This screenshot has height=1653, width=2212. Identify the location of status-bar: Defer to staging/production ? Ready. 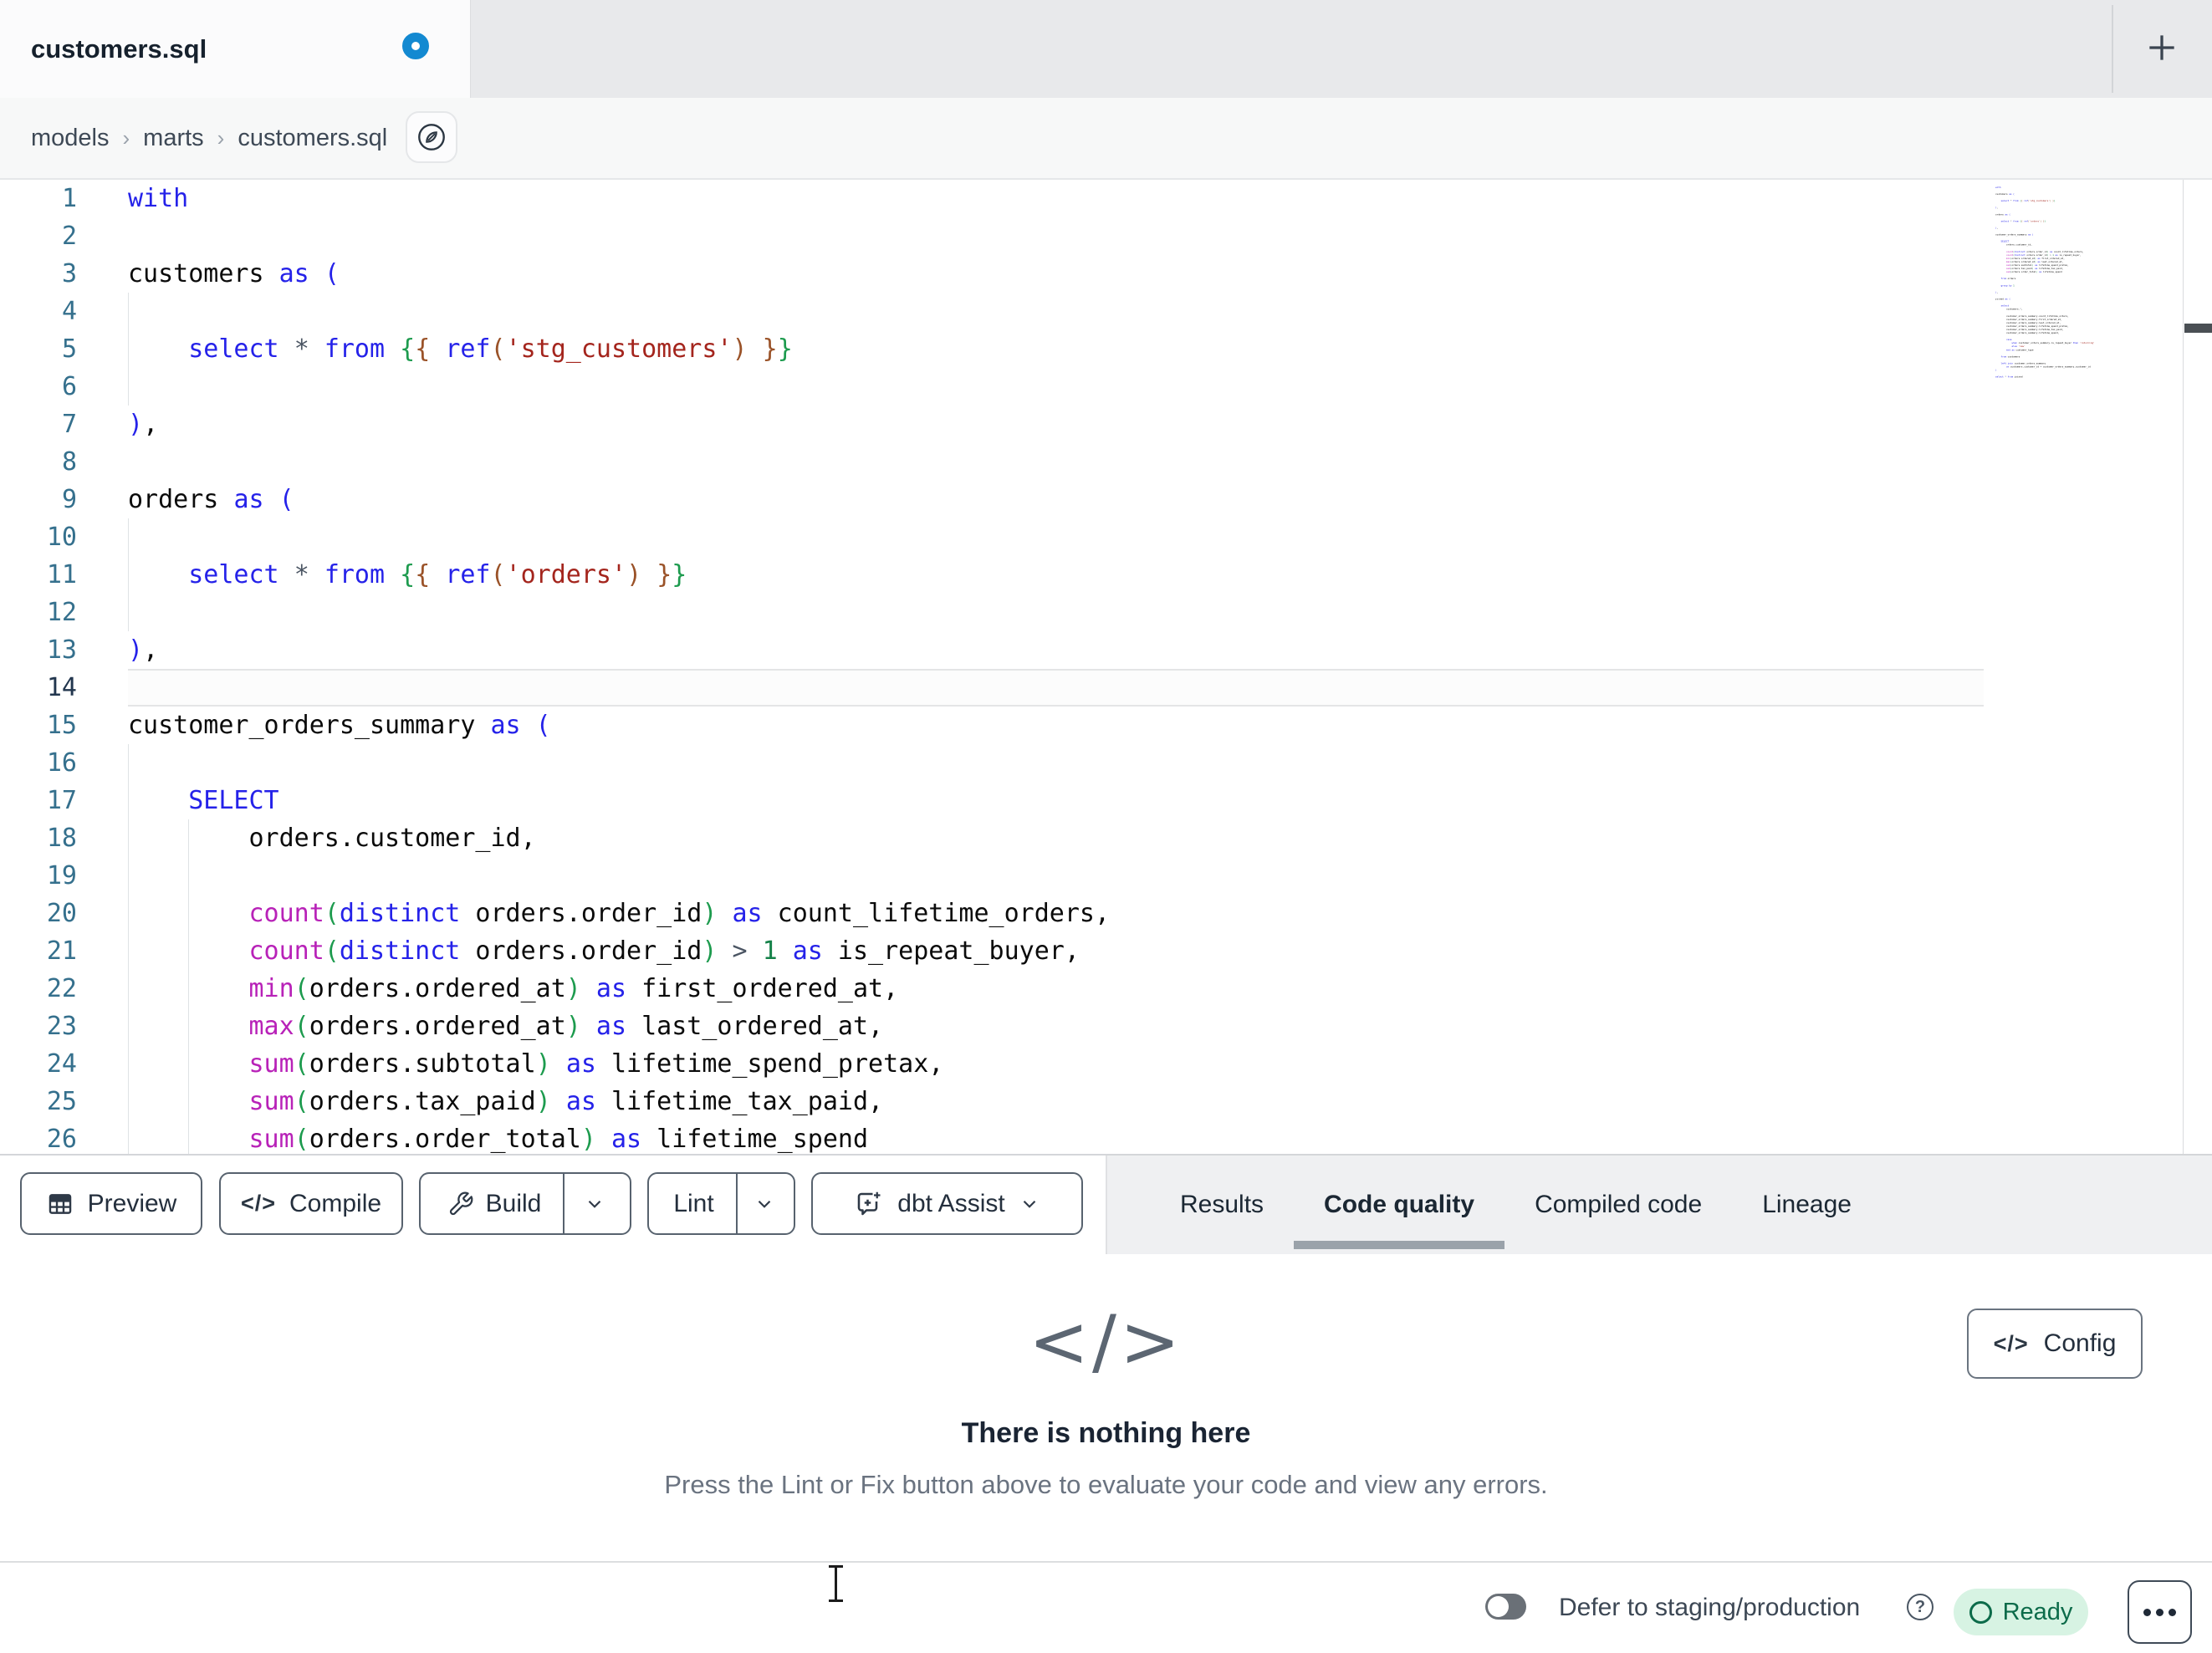
(1106, 1607).